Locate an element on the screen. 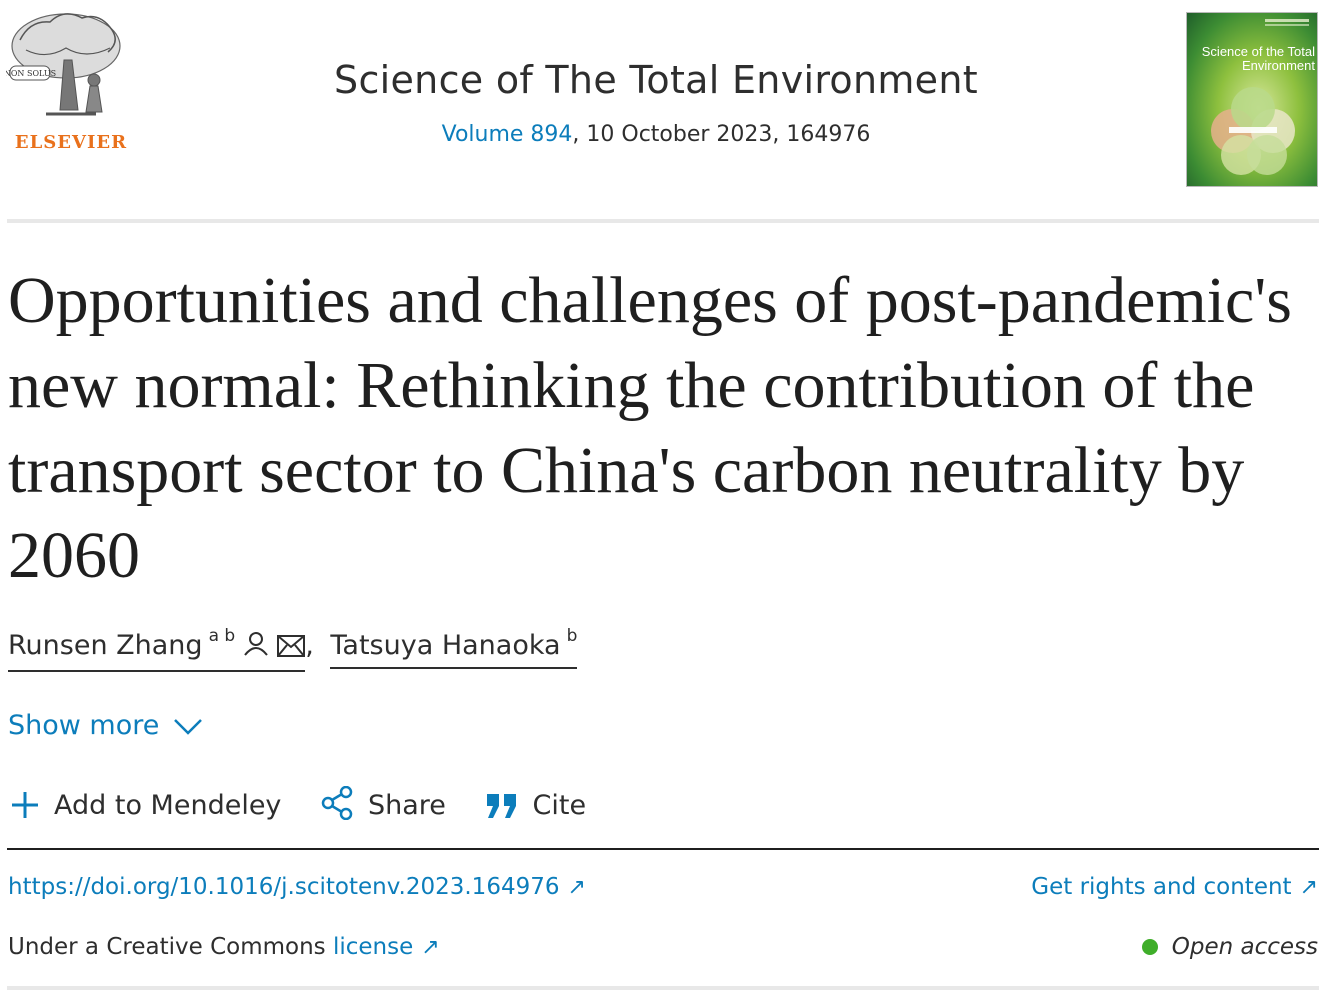 The image size is (1334, 1000). cover-journal-title: Science of the Total Environment is located at coordinates (1258, 58).